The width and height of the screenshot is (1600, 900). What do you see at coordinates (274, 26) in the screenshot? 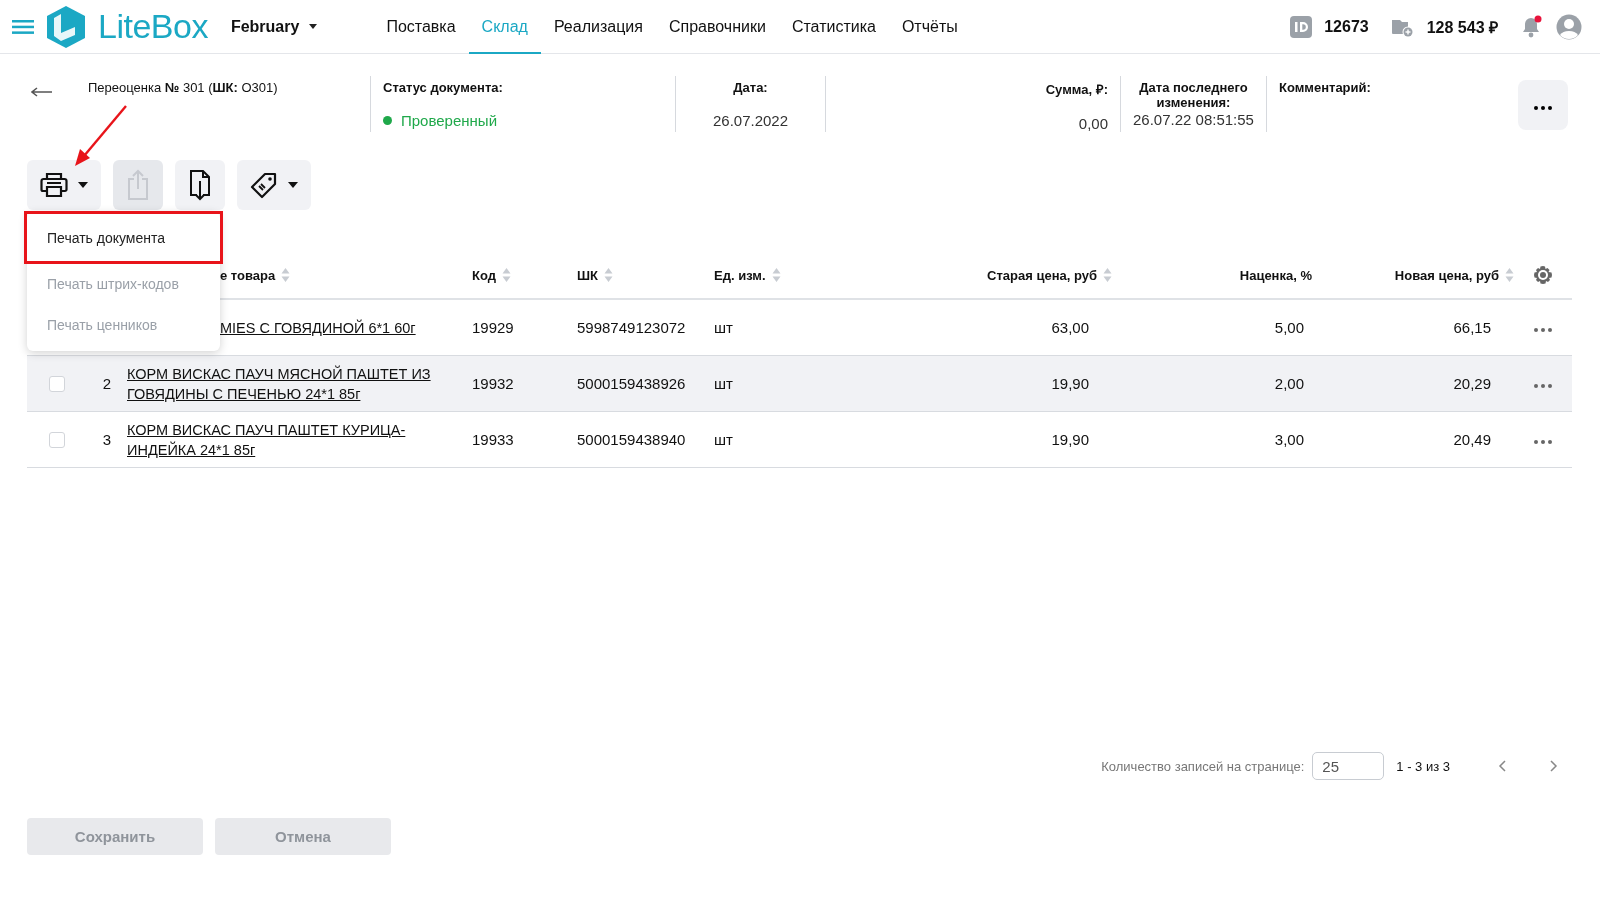
I see `period-dropdown: February` at bounding box center [274, 26].